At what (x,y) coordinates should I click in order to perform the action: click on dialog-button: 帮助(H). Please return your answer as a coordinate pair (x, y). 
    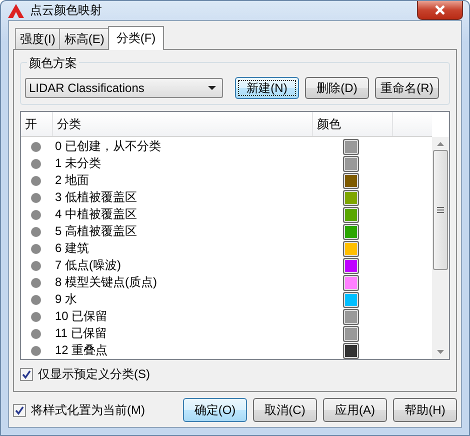
    Looking at the image, I should click on (425, 410).